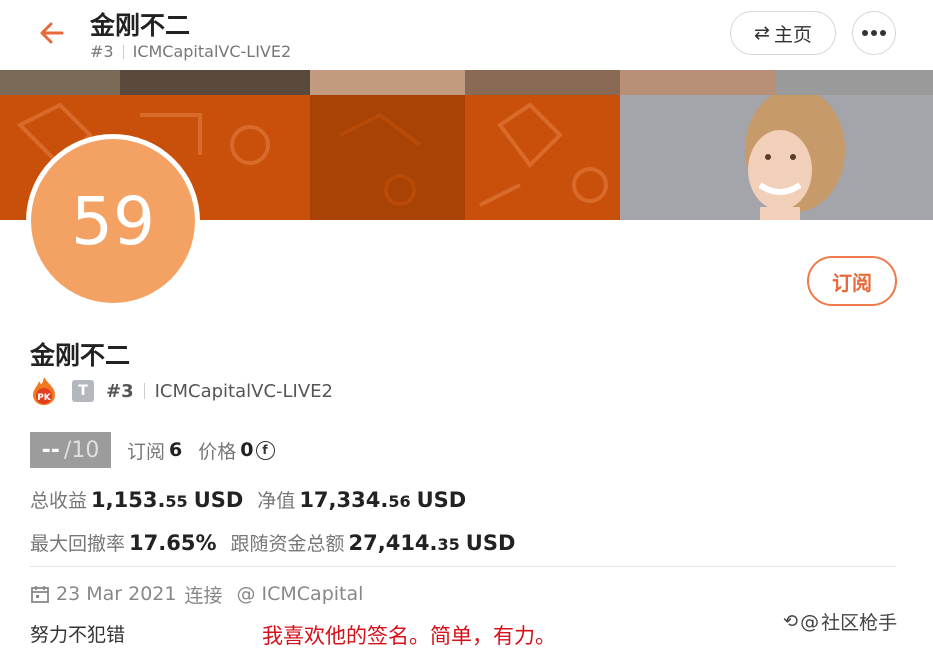  What do you see at coordinates (810, 621) in the screenshot?
I see `at-symbol-icon: @` at bounding box center [810, 621].